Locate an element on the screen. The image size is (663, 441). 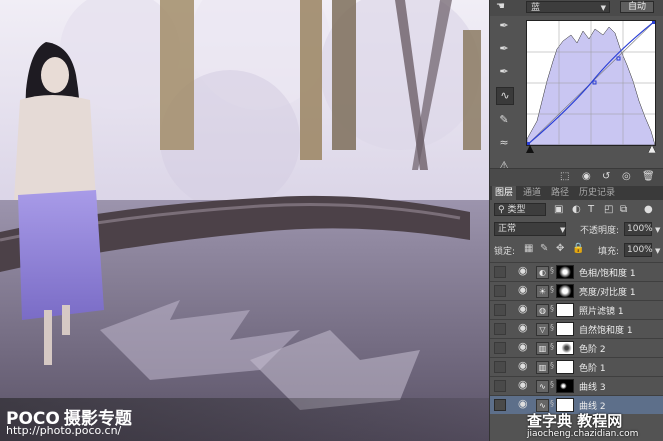
layer-row: ◉ ∿ § 曲线 3 is located at coordinates (576, 385).